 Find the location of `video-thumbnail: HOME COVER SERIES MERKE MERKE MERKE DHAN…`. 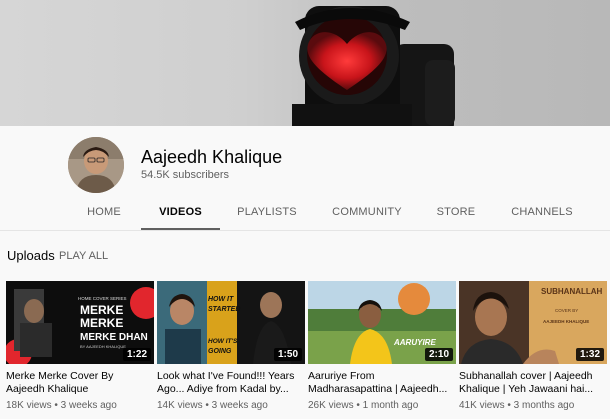

video-thumbnail: HOME COVER SERIES MERKE MERKE MERKE DHAN… is located at coordinates (80, 322).